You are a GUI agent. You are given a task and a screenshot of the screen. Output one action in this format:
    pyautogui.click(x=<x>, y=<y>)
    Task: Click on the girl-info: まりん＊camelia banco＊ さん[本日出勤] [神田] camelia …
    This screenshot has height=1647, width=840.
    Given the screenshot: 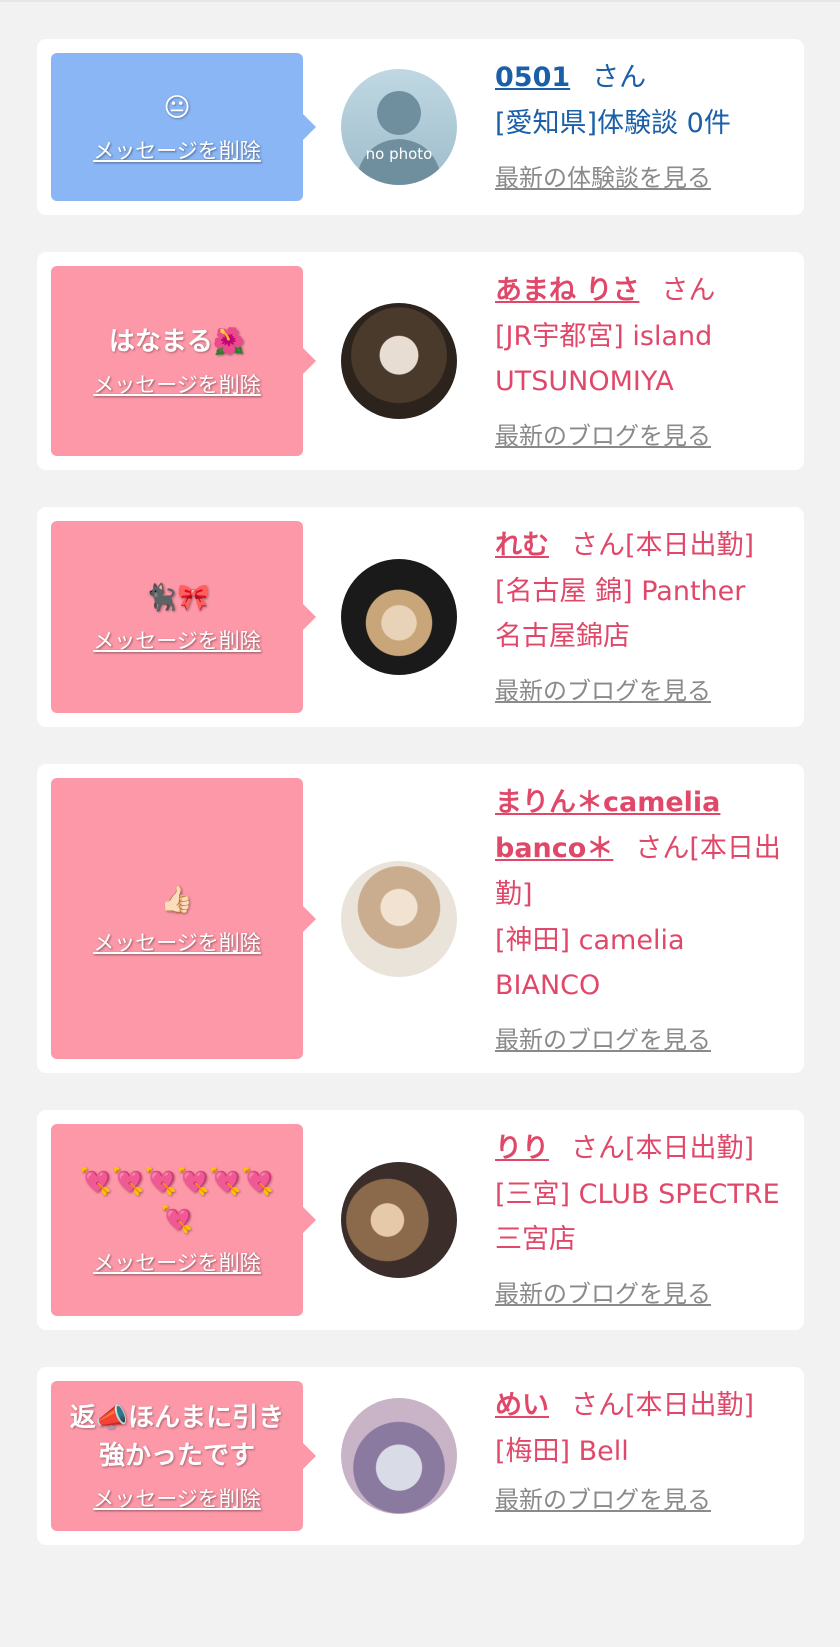 What is the action you would take?
    pyautogui.click(x=642, y=918)
    